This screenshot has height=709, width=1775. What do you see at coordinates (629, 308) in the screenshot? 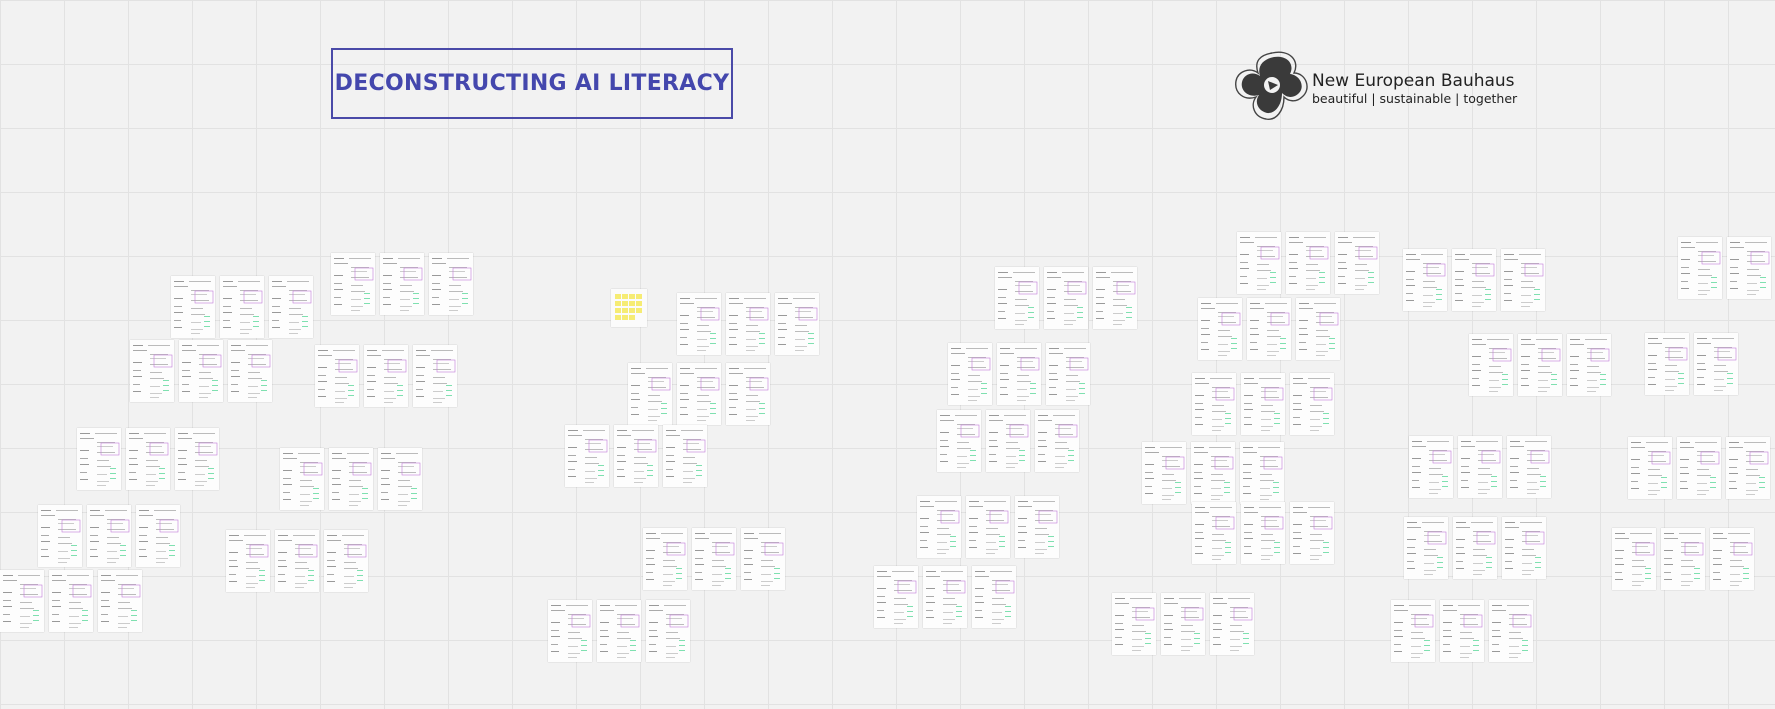
I see `sticky-notes-cluster` at bounding box center [629, 308].